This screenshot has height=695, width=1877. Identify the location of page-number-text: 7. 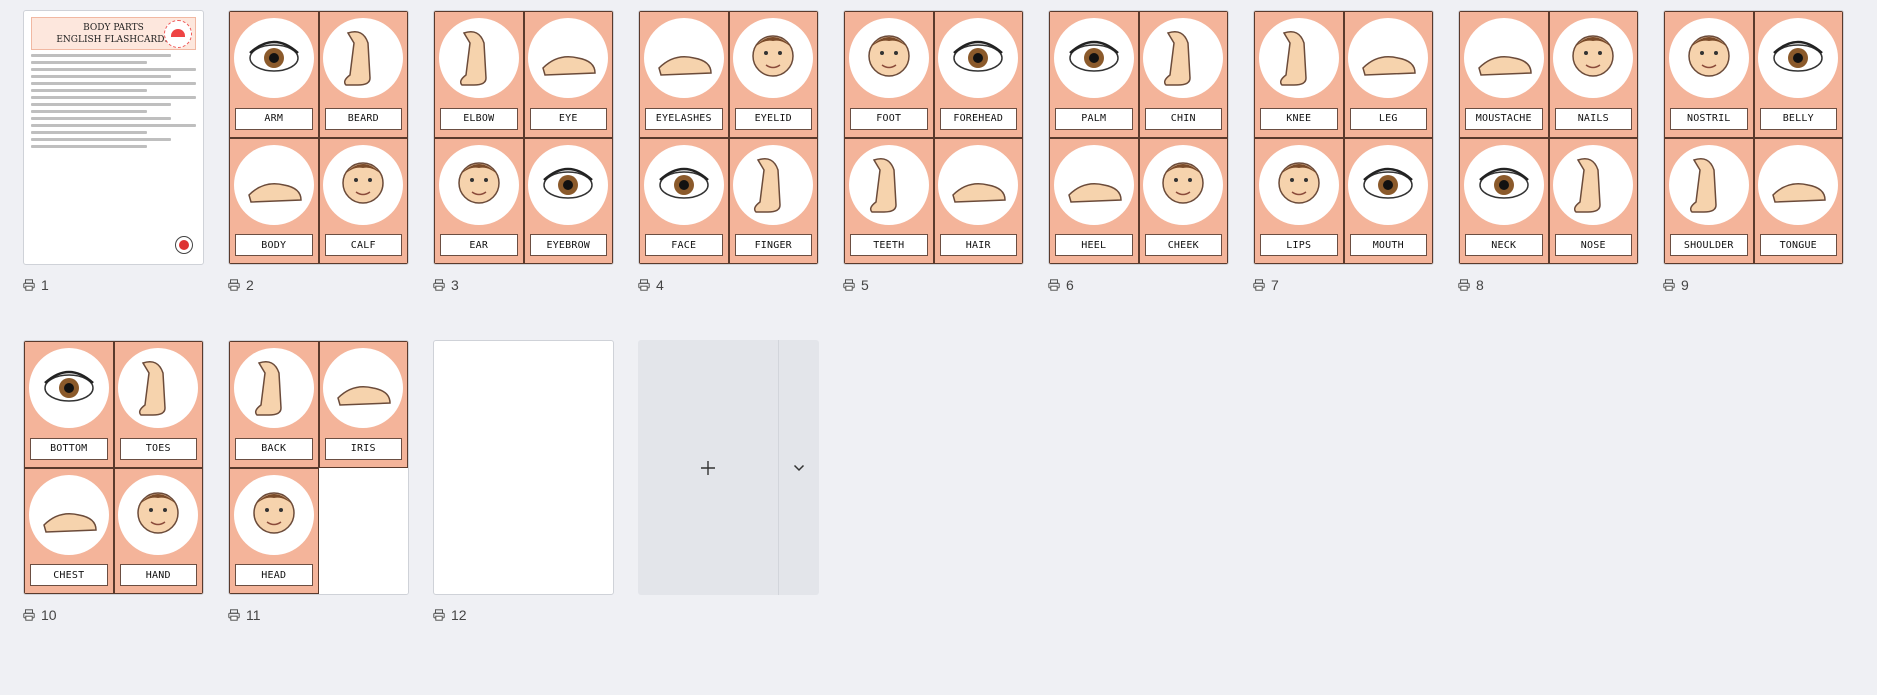
(1275, 285).